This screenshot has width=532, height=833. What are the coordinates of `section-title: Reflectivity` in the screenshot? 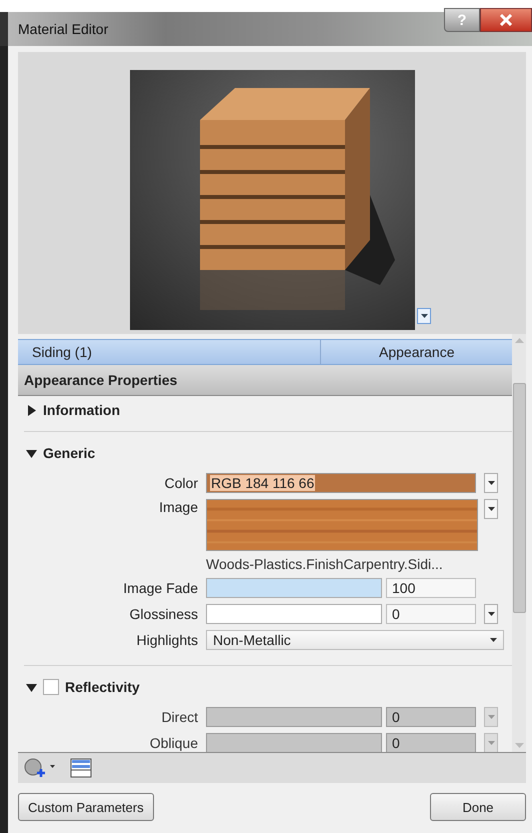 It's located at (102, 687).